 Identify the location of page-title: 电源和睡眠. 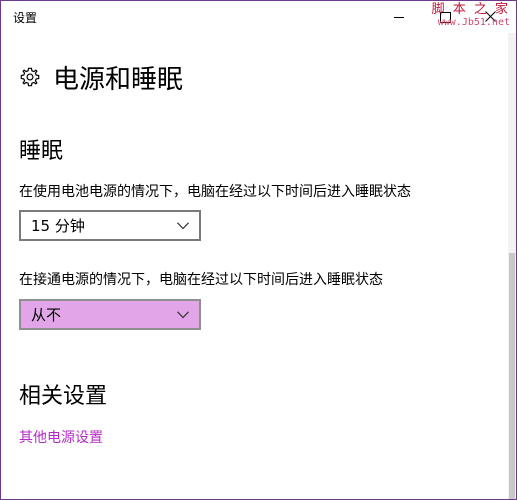
(118, 79).